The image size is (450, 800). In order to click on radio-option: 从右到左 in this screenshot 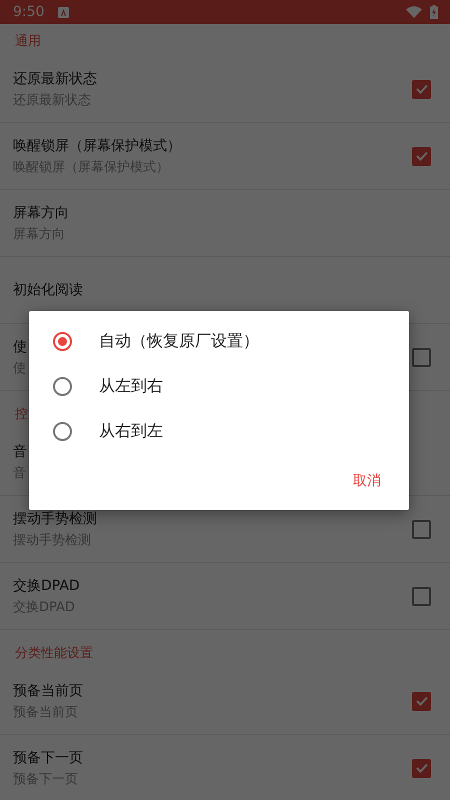, I will do `click(219, 431)`.